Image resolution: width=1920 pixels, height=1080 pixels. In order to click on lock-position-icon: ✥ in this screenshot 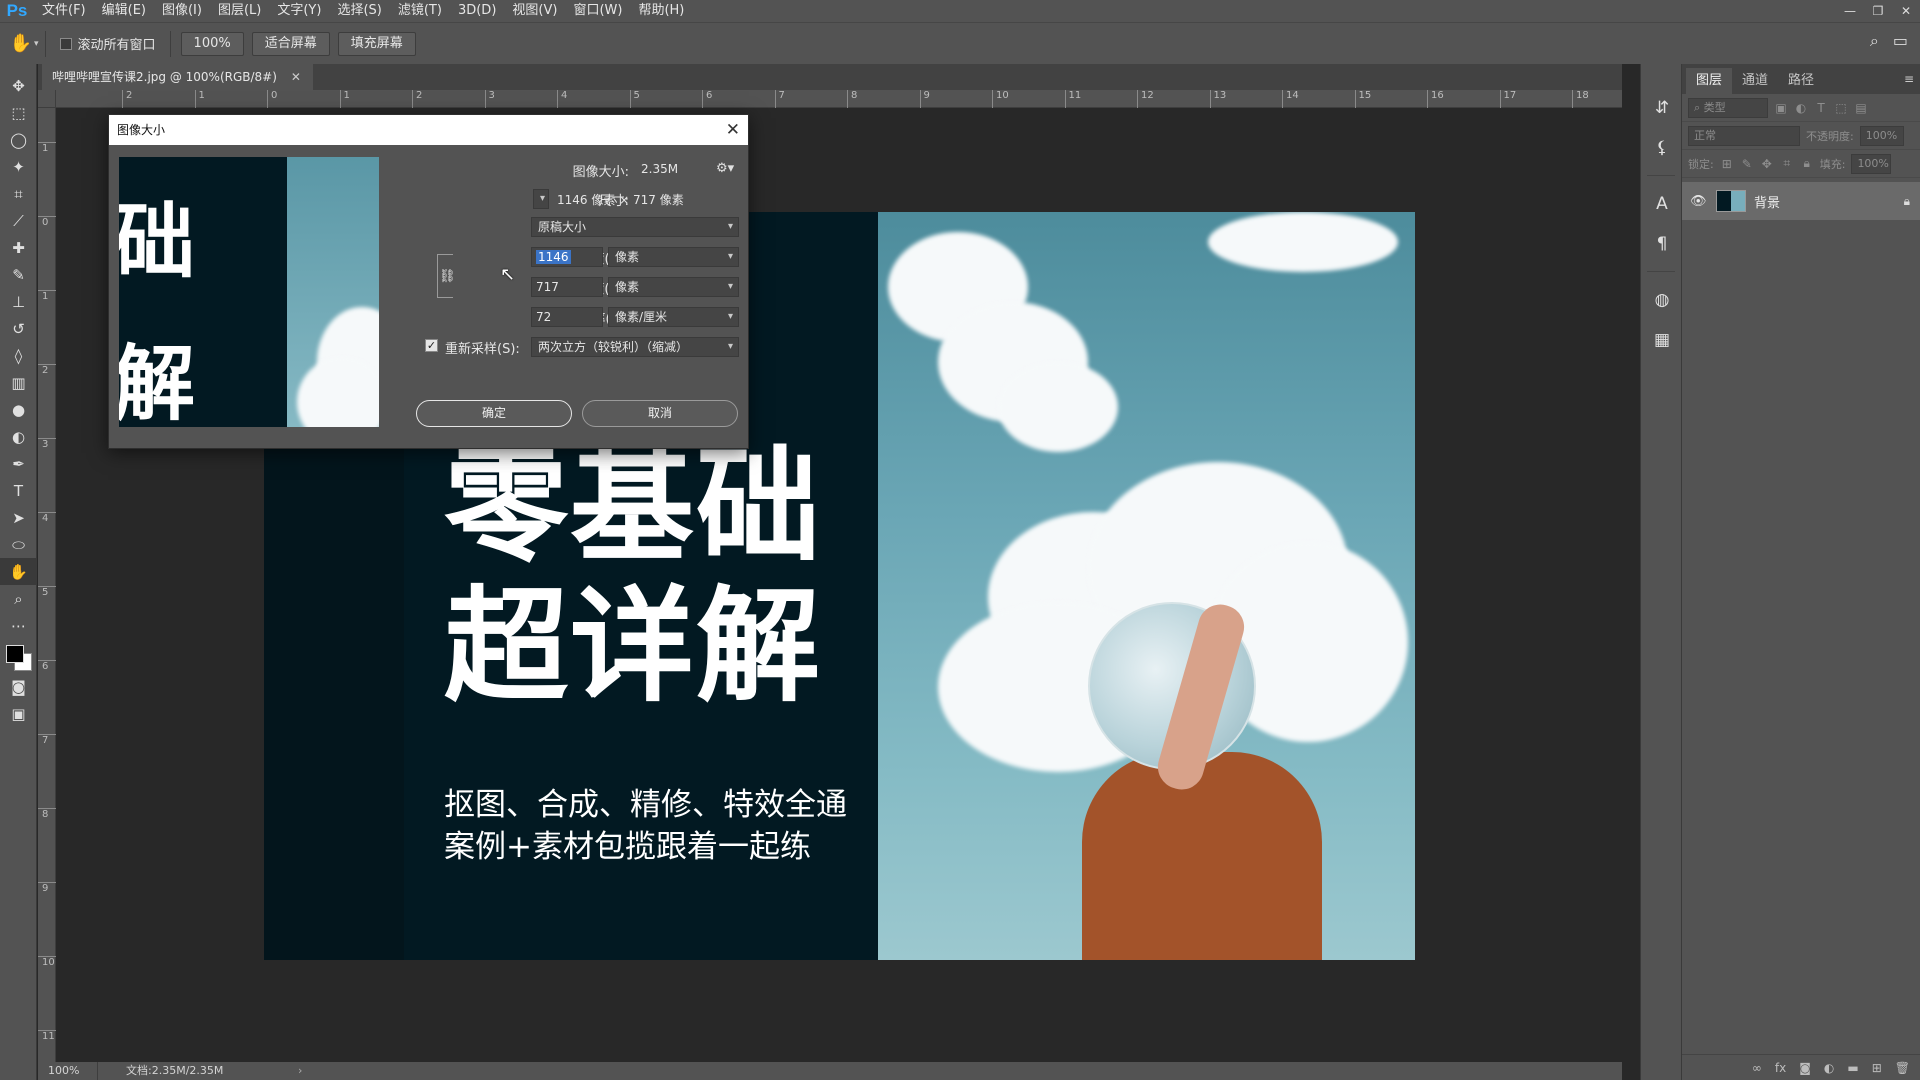, I will do `click(1767, 164)`.